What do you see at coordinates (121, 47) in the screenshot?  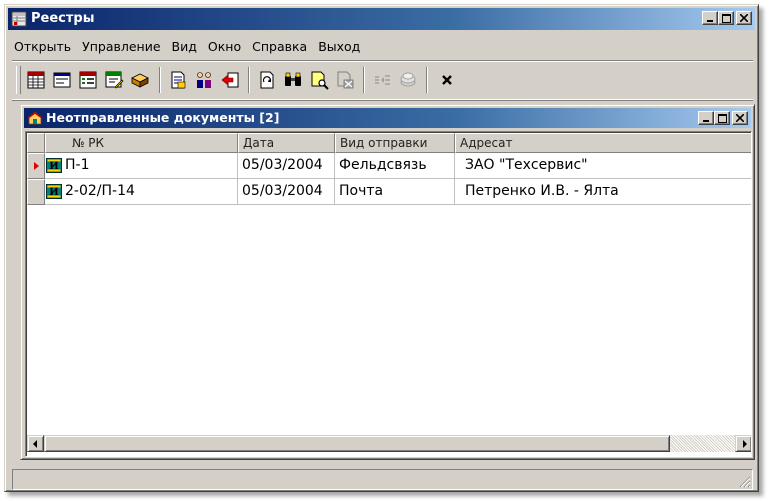 I see `menu-manage: Управление` at bounding box center [121, 47].